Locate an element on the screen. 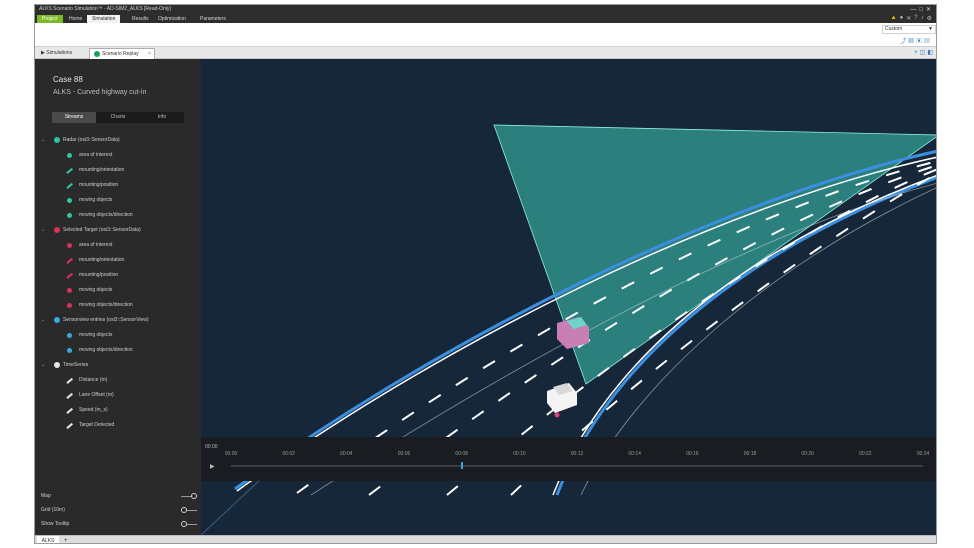  tree-item-label: mounting/orientation is located at coordinates (102, 170).